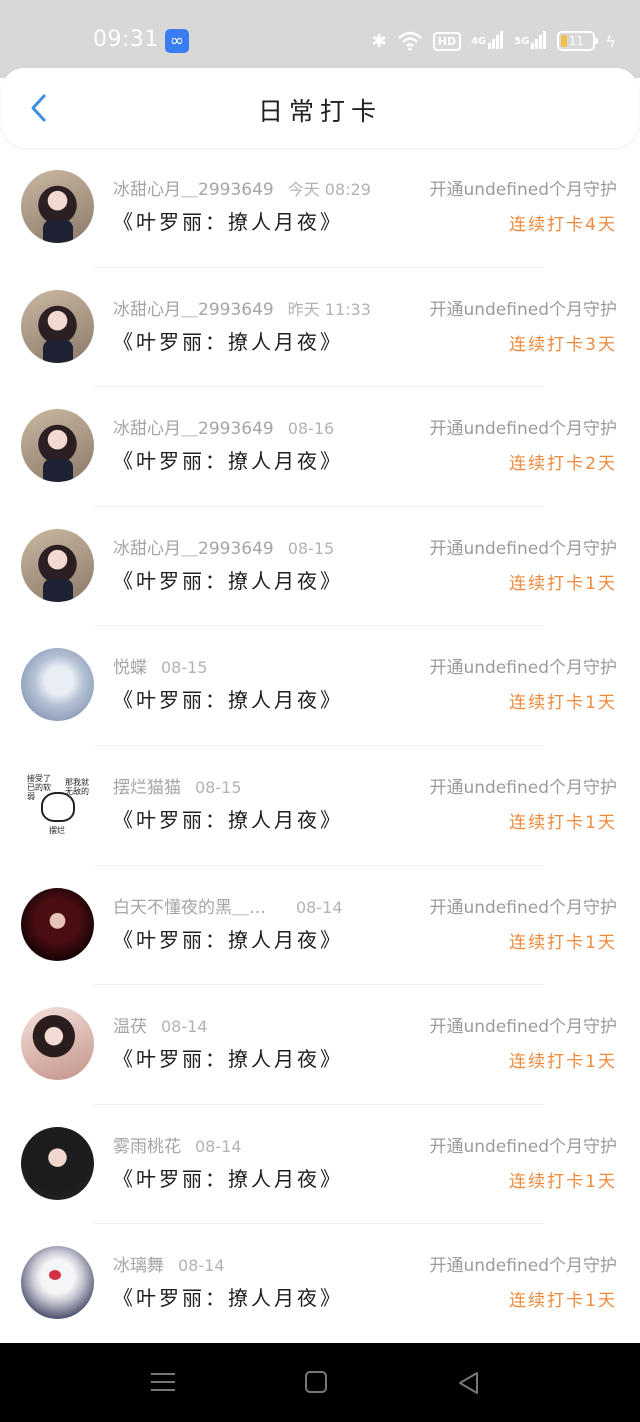 This screenshot has width=640, height=1422. Describe the element at coordinates (329, 189) in the screenshot. I see `checkin-date: 今天 08:29` at that location.